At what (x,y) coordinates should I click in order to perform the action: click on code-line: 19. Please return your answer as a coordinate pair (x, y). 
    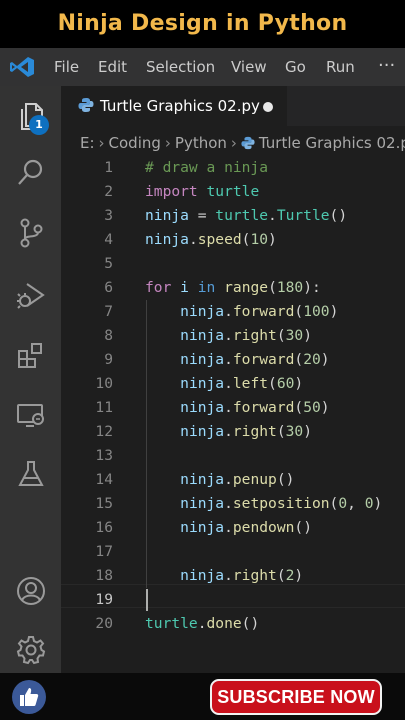
    Looking at the image, I should click on (233, 600).